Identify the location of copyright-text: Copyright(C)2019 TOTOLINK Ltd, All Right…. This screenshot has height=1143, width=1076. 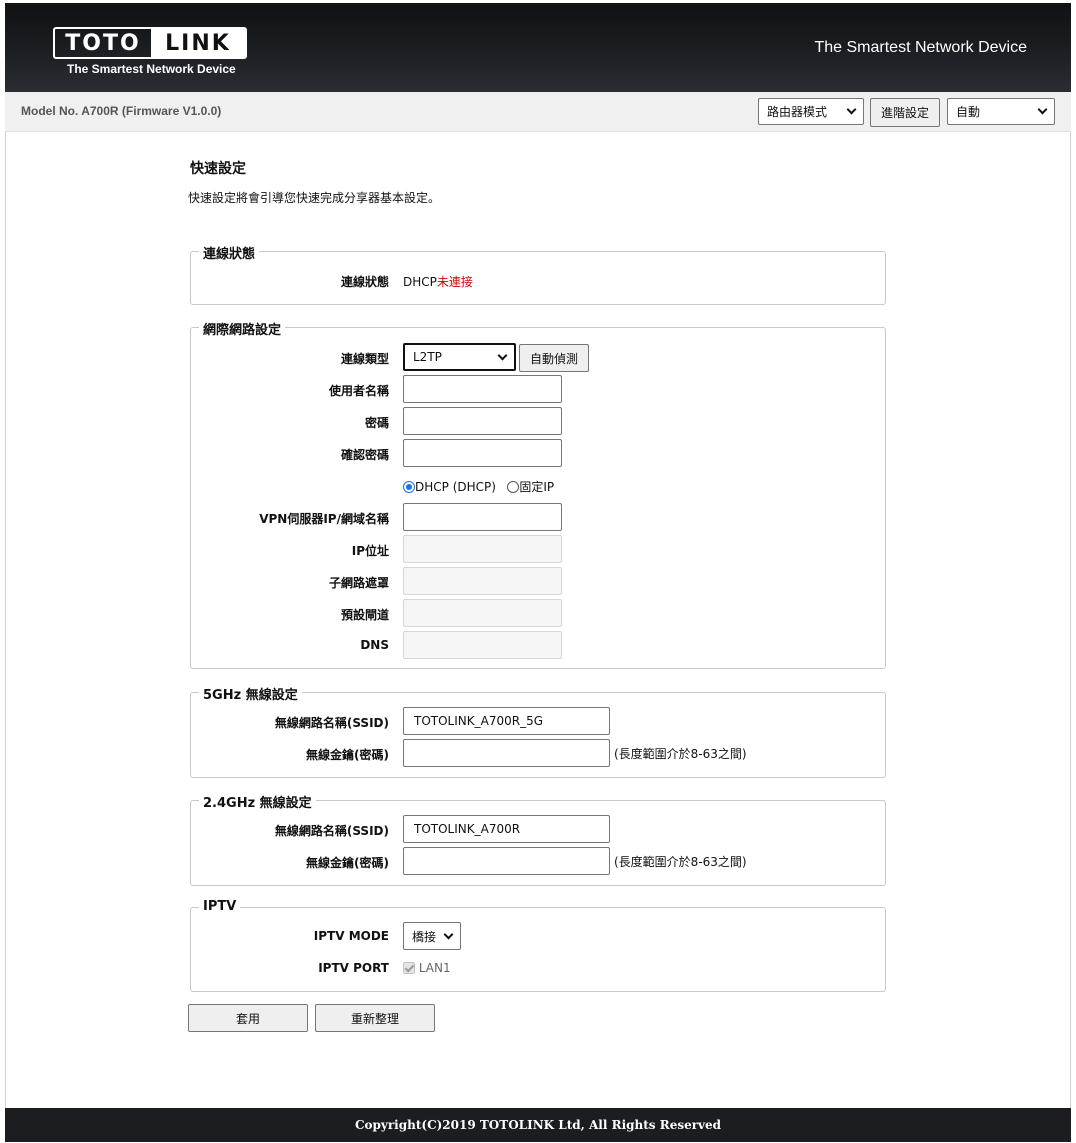
(538, 1125).